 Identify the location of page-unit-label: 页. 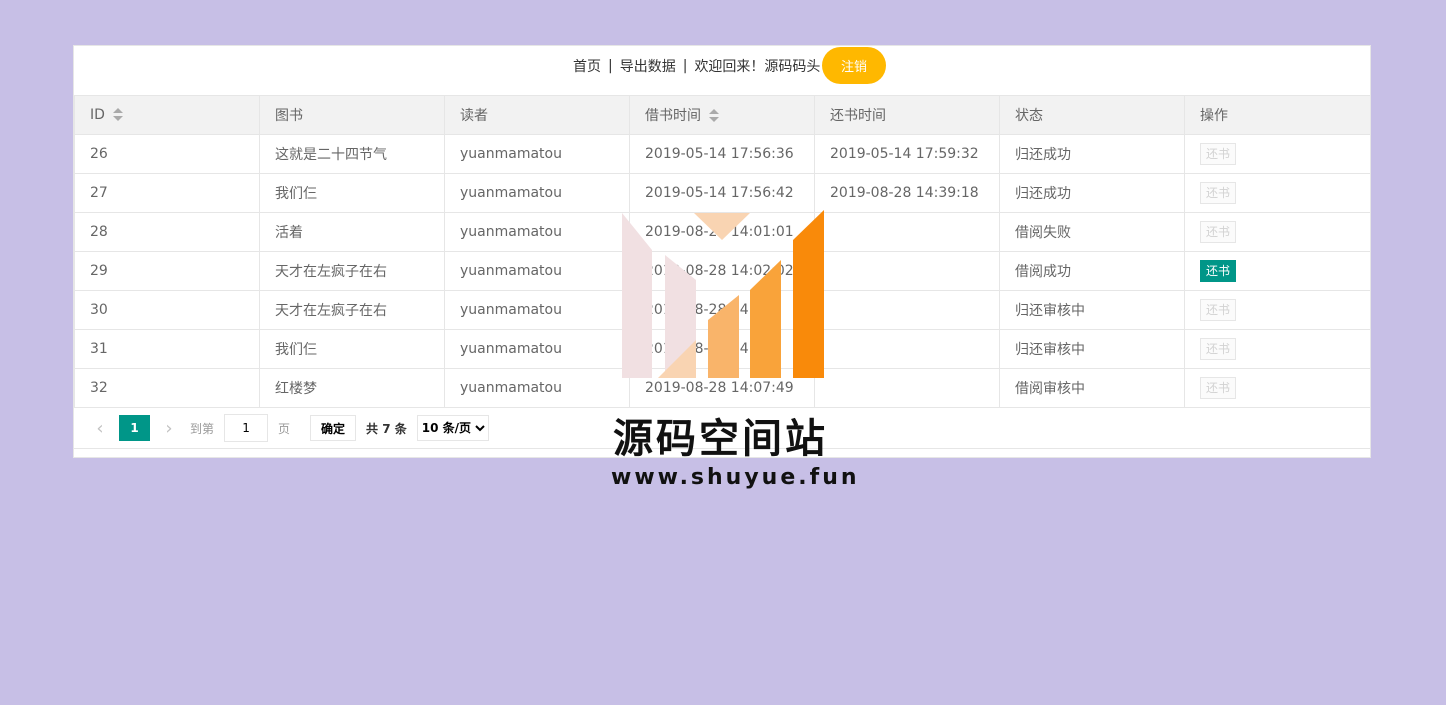
(284, 428).